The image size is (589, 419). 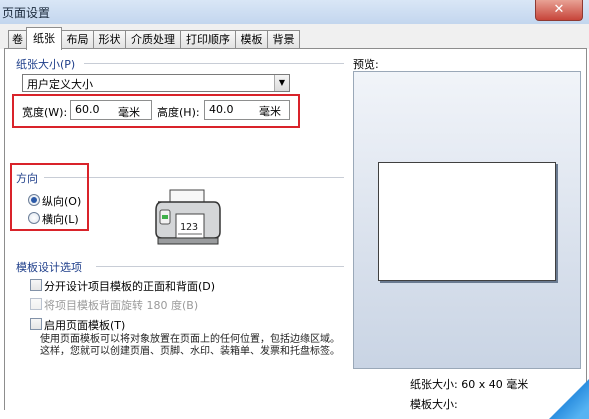 I want to click on paper-size-group-title: 纸张大小(P), so click(x=46, y=64).